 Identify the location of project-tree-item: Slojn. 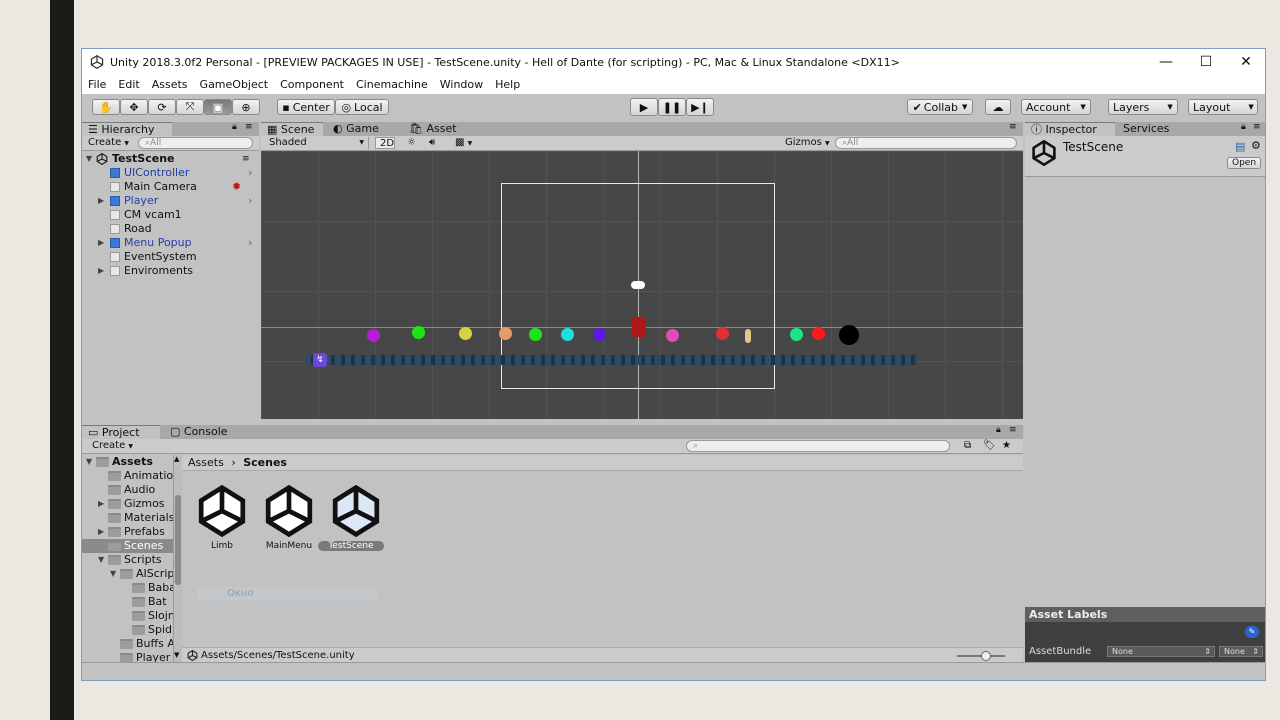
(128, 616).